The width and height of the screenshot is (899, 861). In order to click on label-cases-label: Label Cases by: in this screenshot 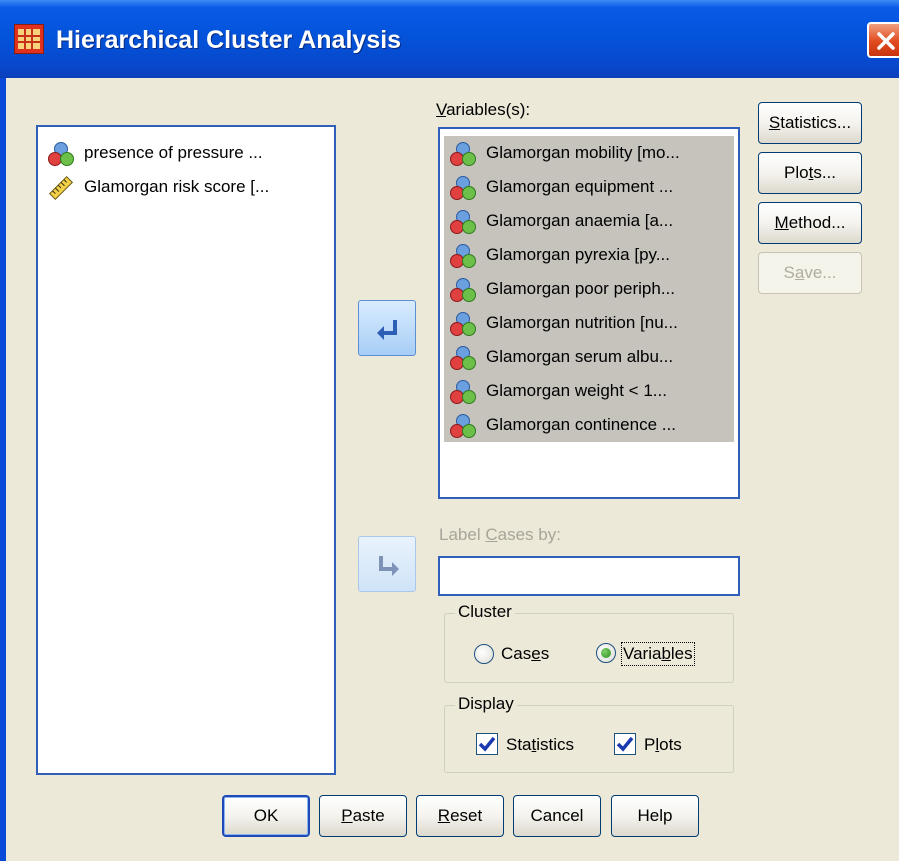, I will do `click(500, 534)`.